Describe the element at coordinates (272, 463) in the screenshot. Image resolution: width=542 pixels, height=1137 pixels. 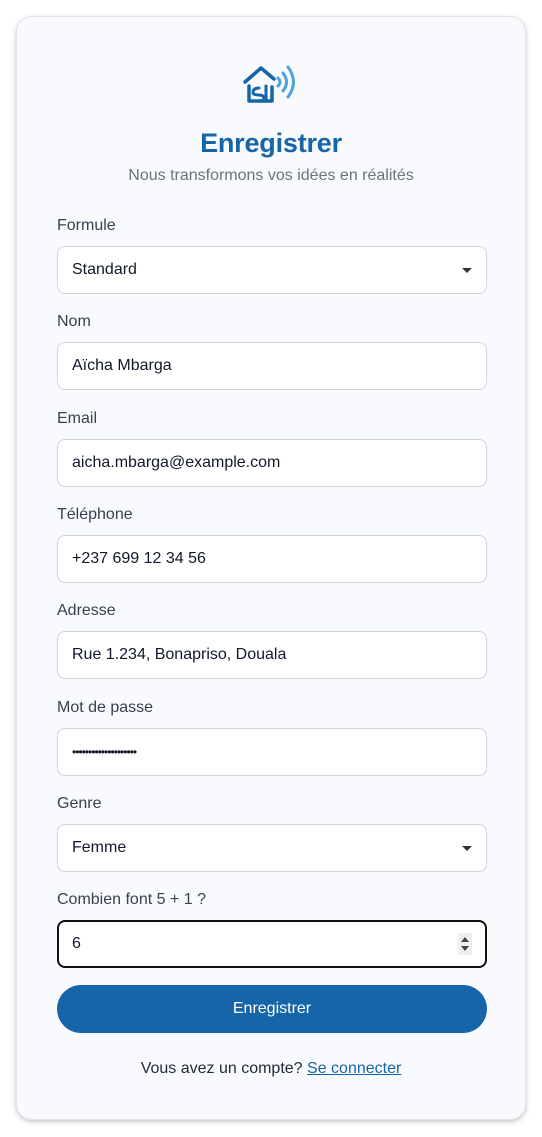
I see `email-input: aicha.mbarga@example.com` at that location.